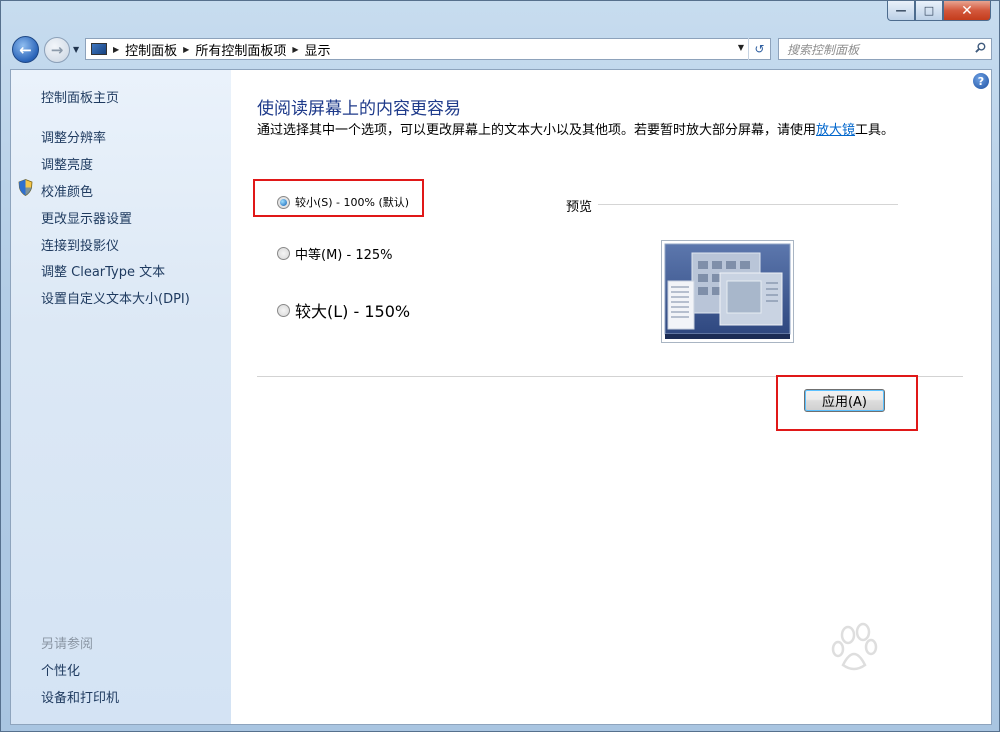  Describe the element at coordinates (115, 297) in the screenshot. I see `sidebar-item-dpi: 设置自定义文本大小(DPI)` at that location.